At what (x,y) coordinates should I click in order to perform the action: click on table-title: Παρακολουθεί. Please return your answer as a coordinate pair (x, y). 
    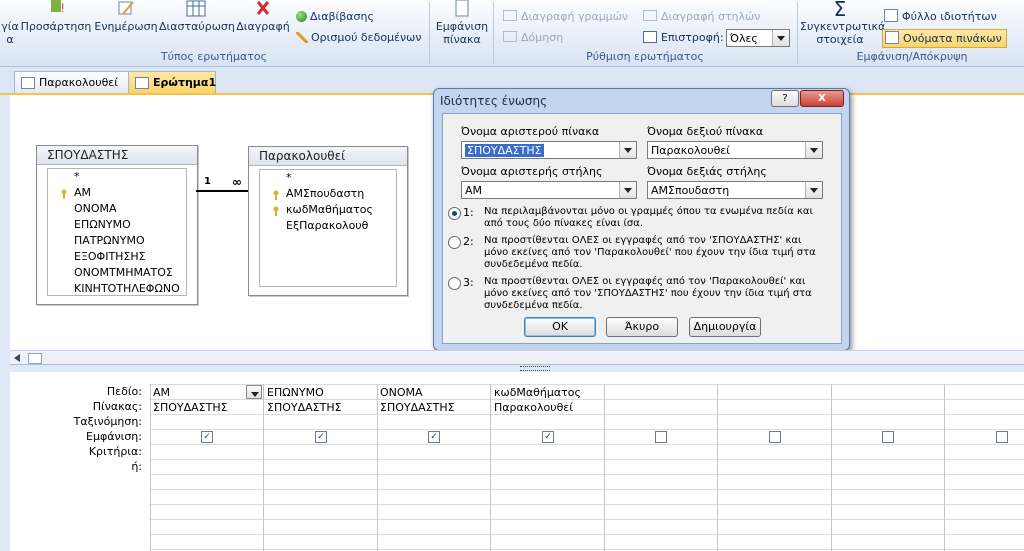
    Looking at the image, I should click on (328, 156).